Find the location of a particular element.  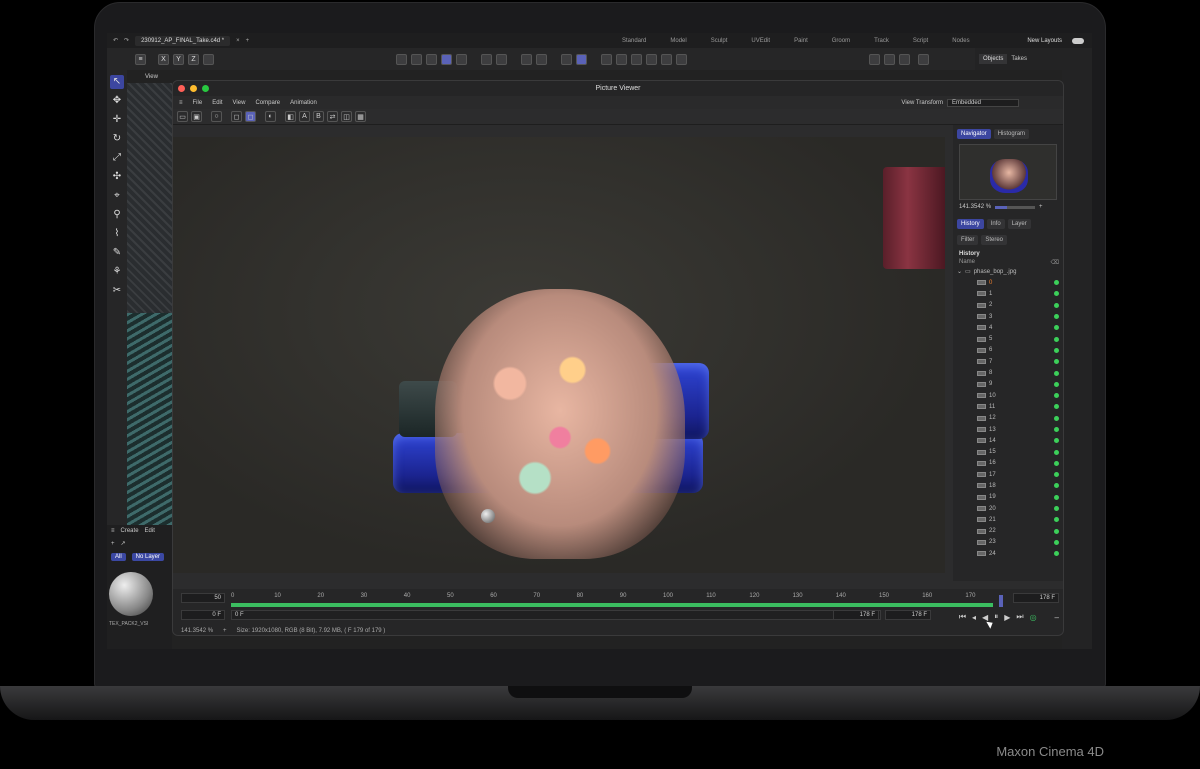

shield-icon is located at coordinates (666, 59).